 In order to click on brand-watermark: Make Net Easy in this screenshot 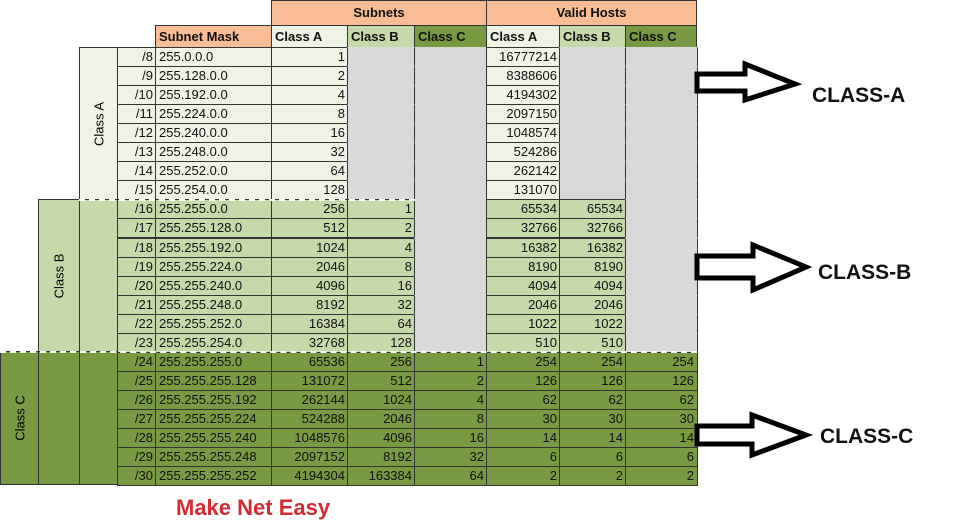, I will do `click(253, 507)`.